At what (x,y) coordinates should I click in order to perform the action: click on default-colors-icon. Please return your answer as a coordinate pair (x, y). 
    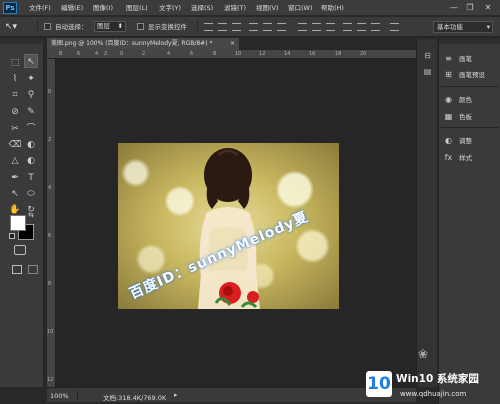
    Looking at the image, I should click on (12, 236).